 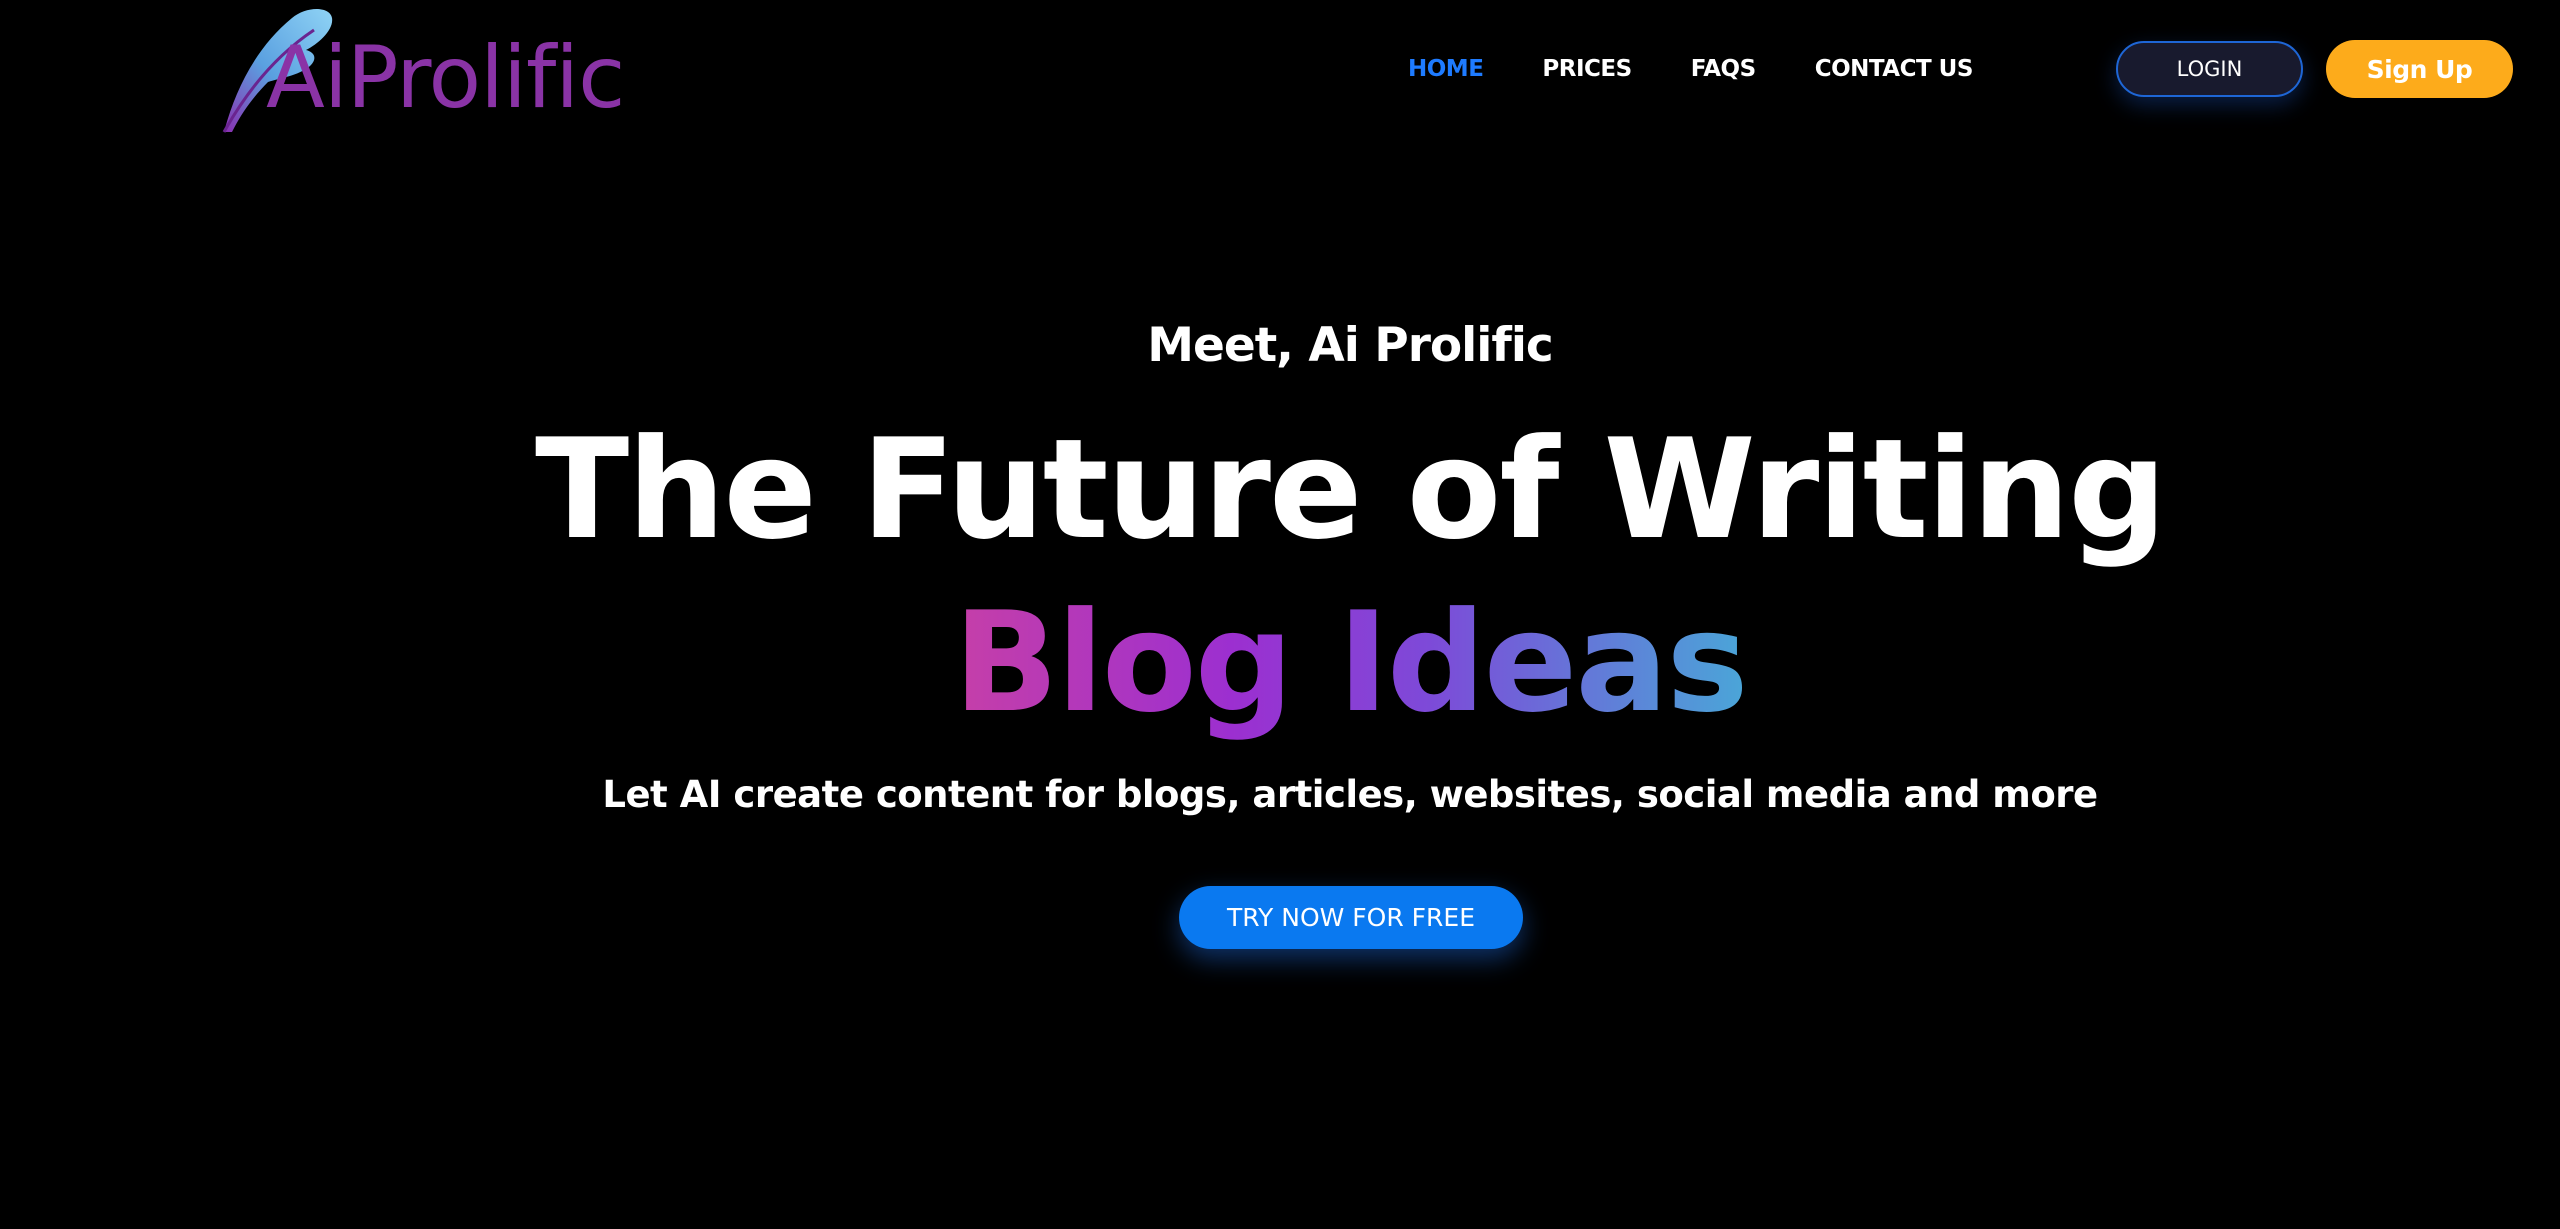 I want to click on hero-eyebrow: Meet, Ai Prolific, so click(x=1350, y=345).